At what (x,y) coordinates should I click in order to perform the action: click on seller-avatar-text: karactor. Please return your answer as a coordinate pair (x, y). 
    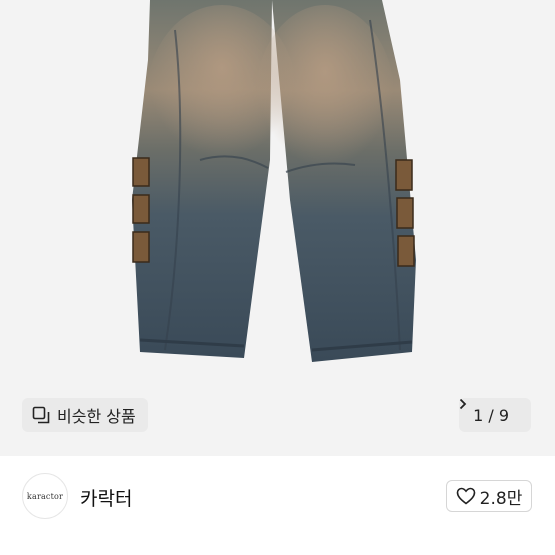
    Looking at the image, I should click on (45, 496).